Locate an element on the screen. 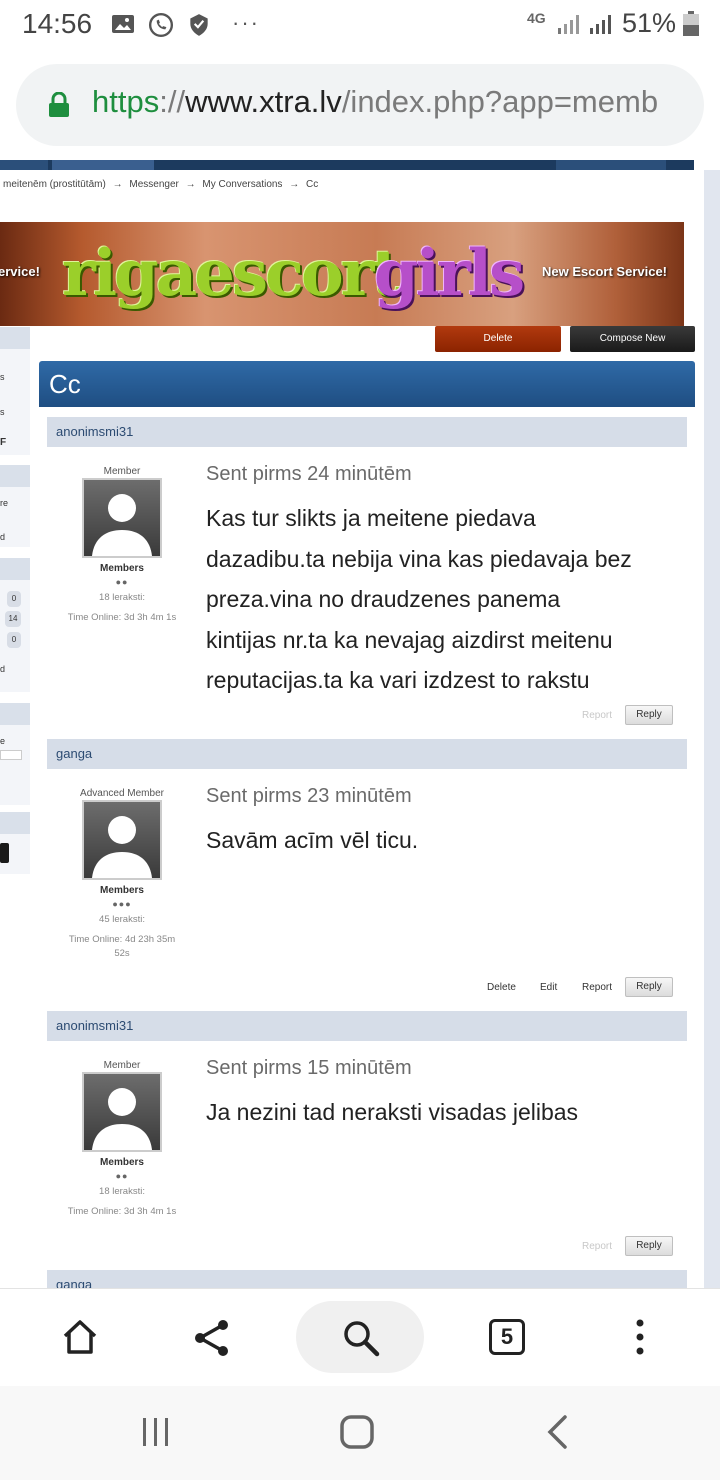  url-scheme: https is located at coordinates (126, 101).